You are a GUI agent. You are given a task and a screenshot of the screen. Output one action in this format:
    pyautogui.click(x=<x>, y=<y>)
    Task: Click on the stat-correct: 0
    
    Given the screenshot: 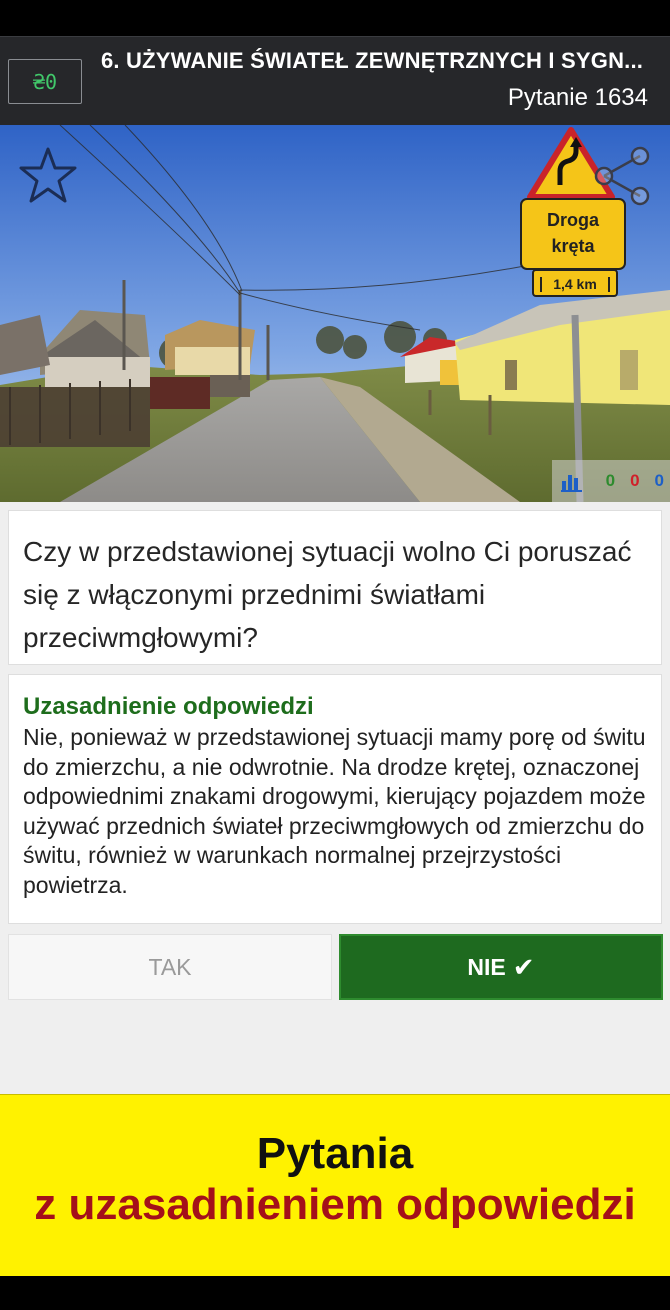 What is the action you would take?
    pyautogui.click(x=610, y=480)
    